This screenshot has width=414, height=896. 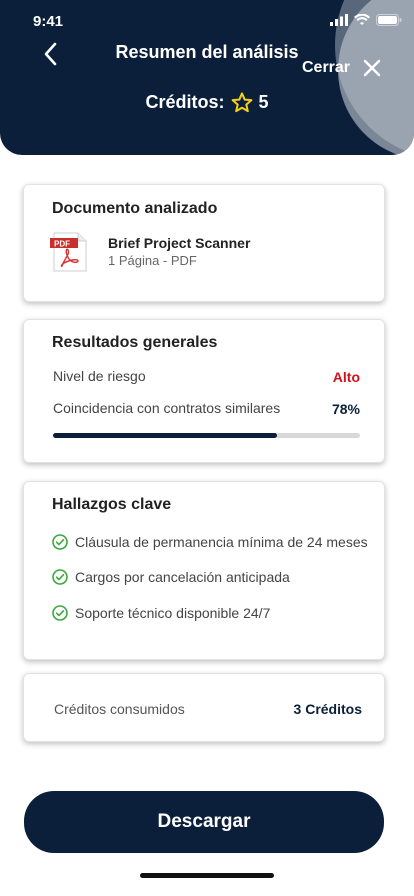 I want to click on credits-indicator: Créditos: 5, so click(x=207, y=102).